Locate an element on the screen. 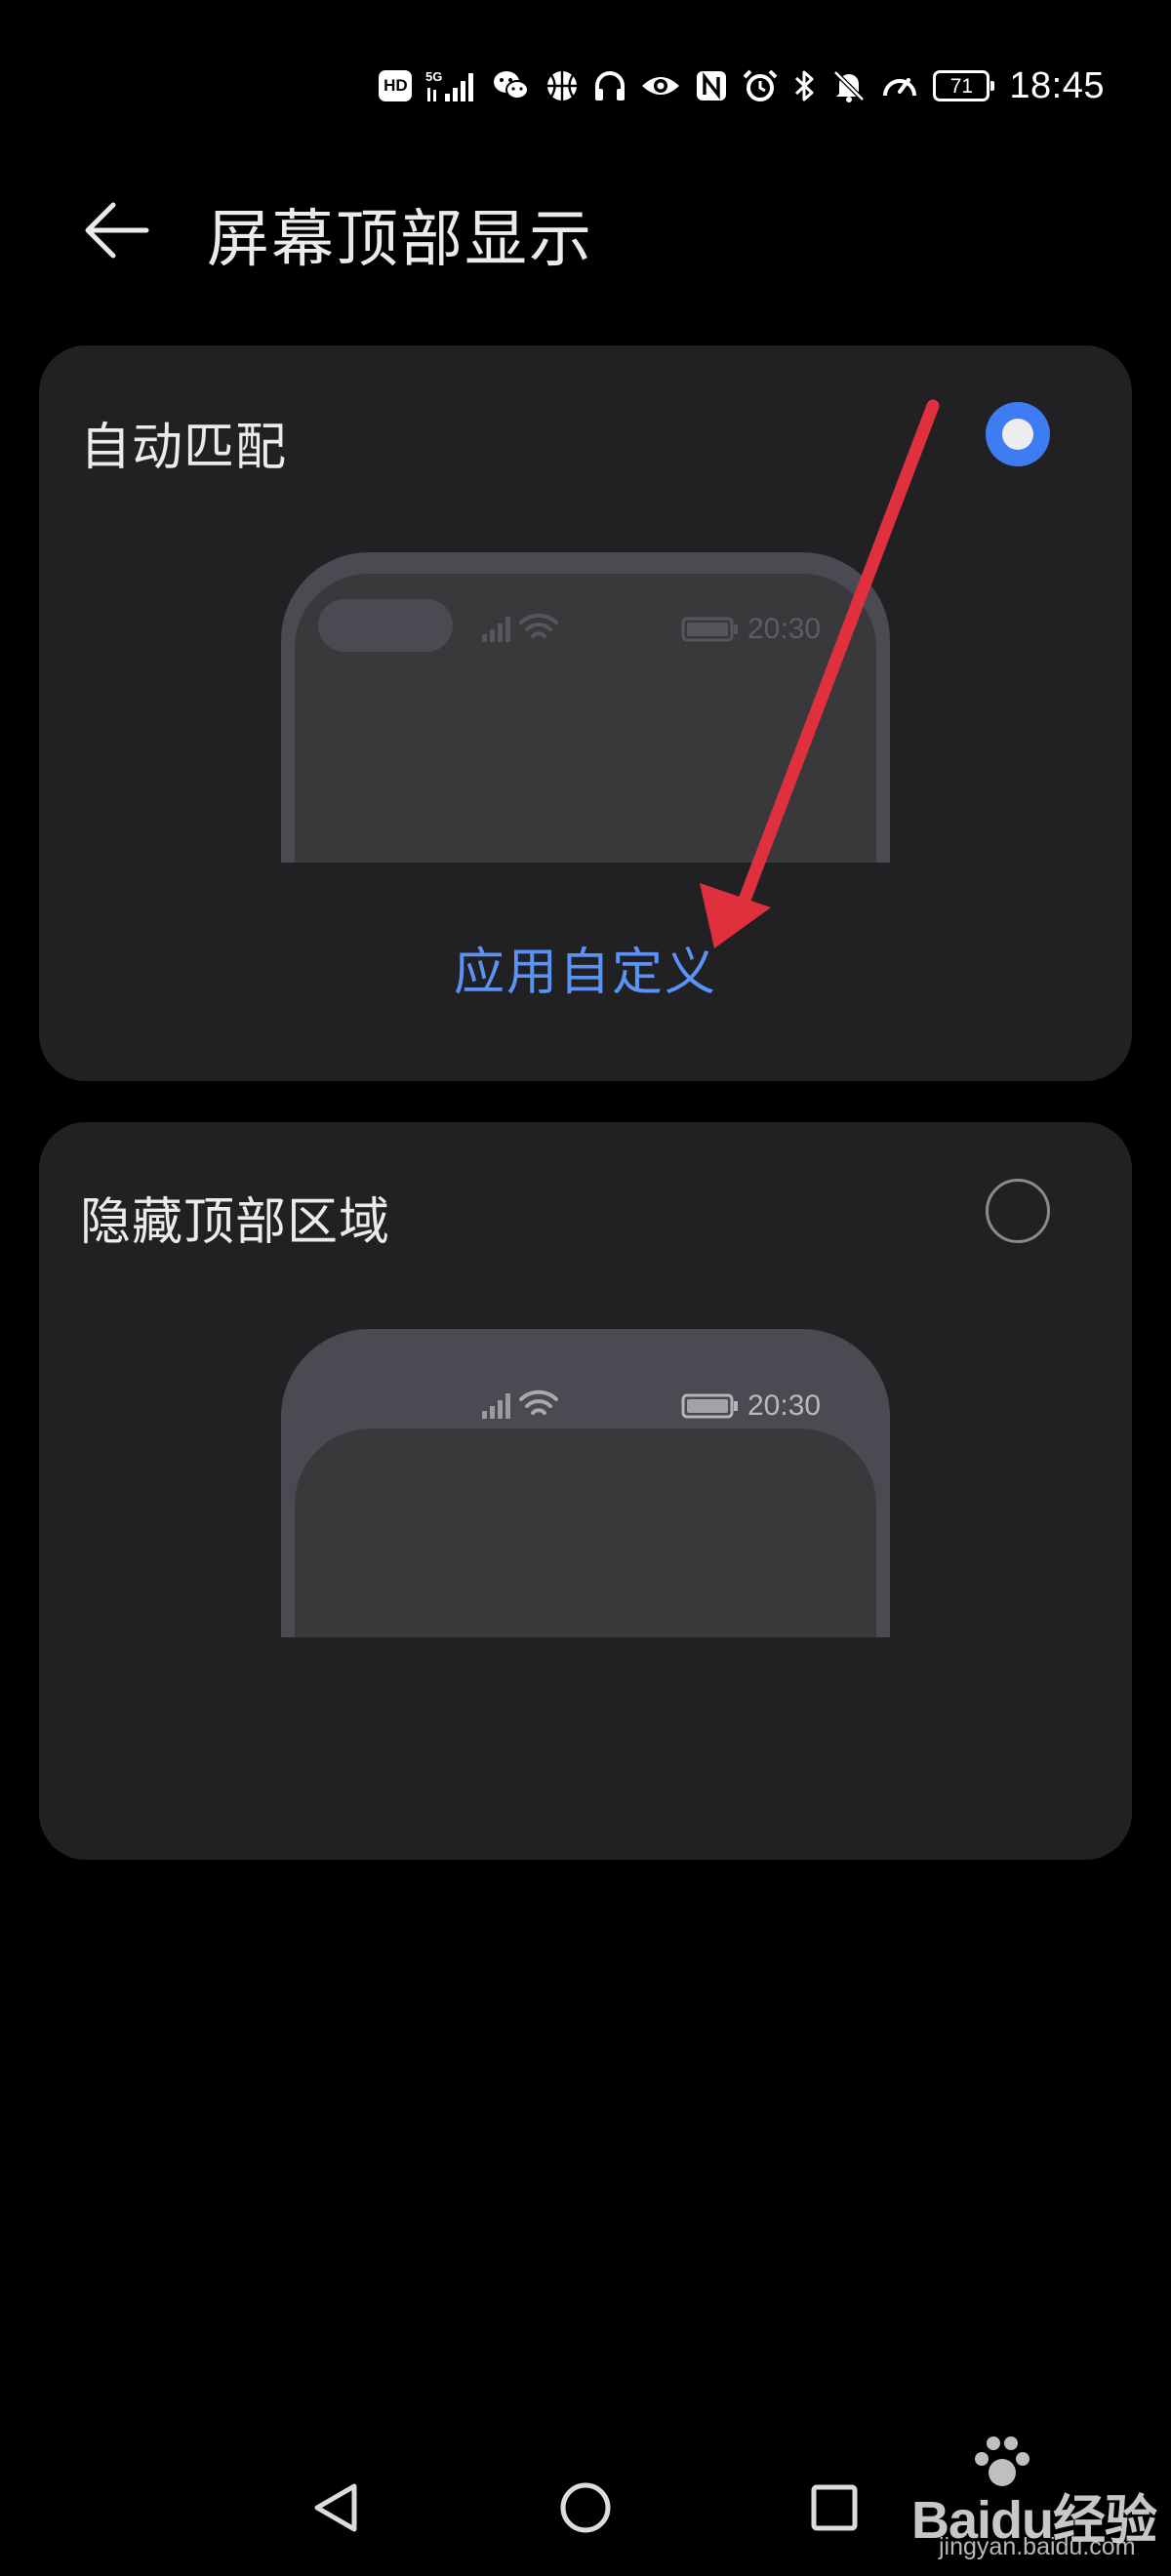 The height and width of the screenshot is (2576, 1171). nfc-icon is located at coordinates (711, 85).